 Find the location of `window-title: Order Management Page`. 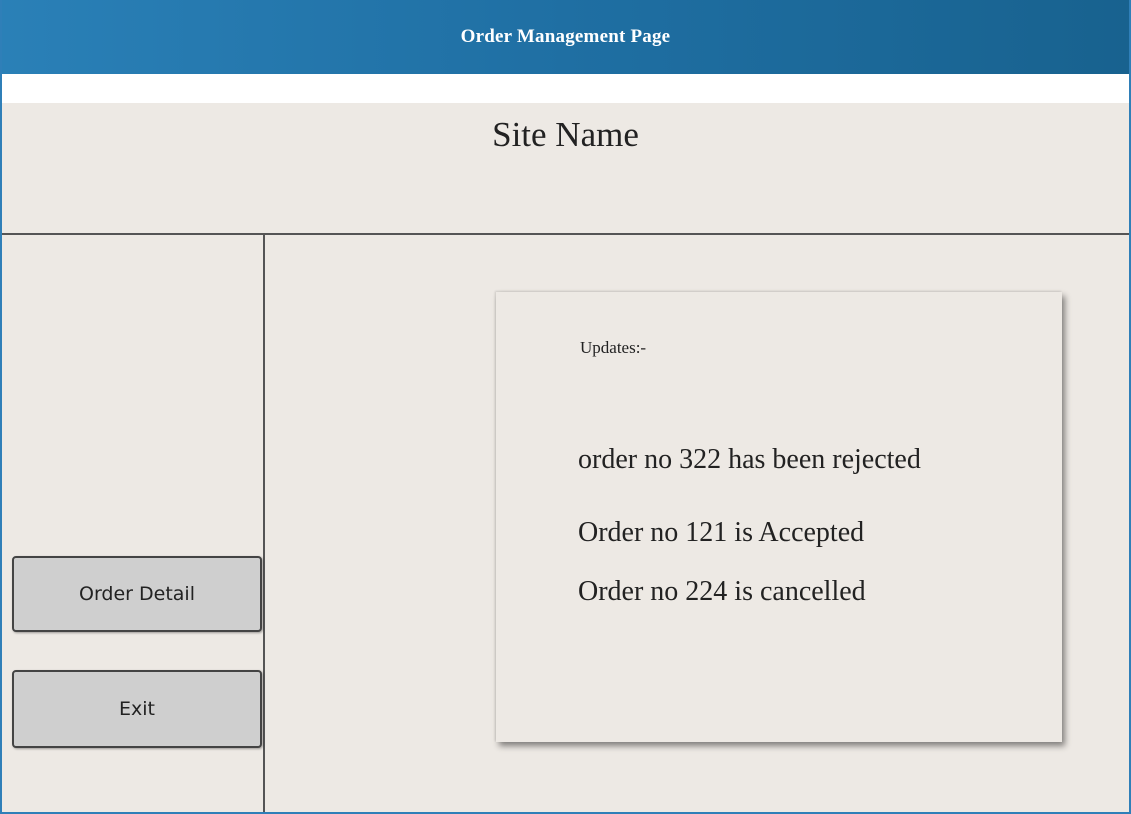

window-title: Order Management Page is located at coordinates (565, 36).